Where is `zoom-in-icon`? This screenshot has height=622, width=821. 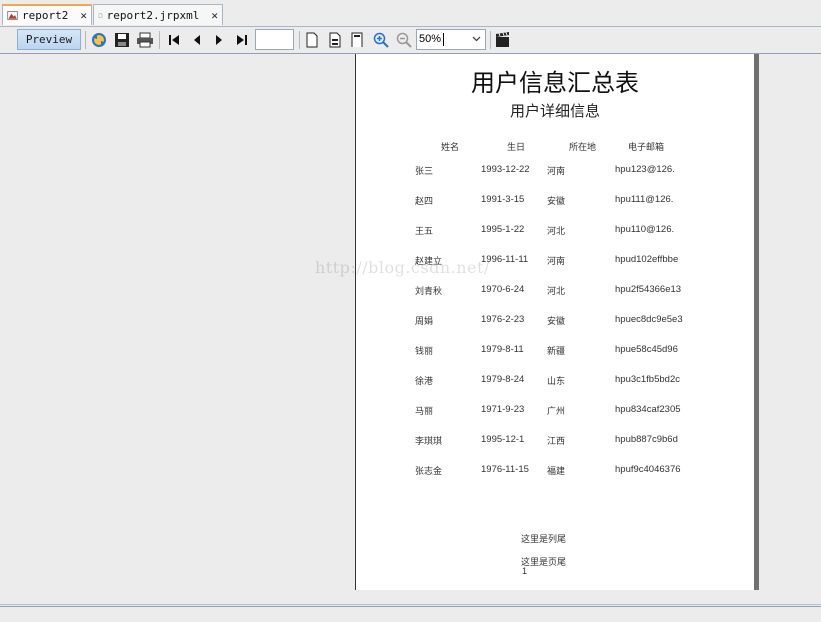
zoom-in-icon is located at coordinates (381, 40).